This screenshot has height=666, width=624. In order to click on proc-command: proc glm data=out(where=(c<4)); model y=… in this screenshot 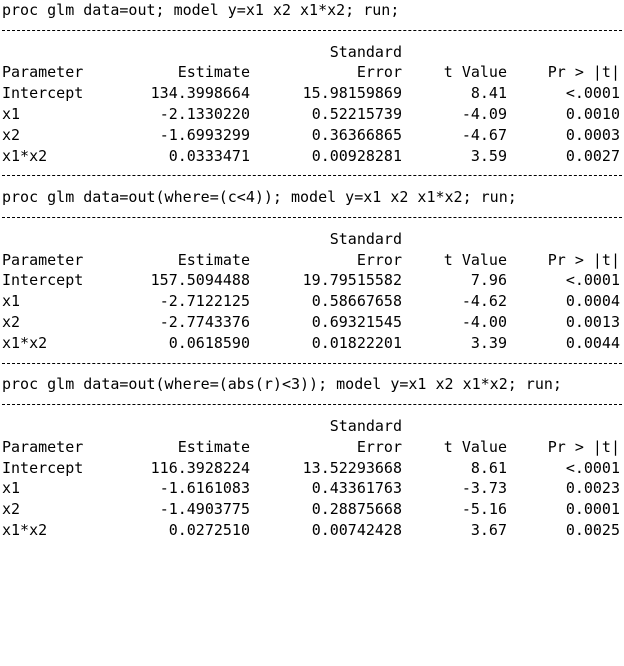, I will do `click(259, 197)`.